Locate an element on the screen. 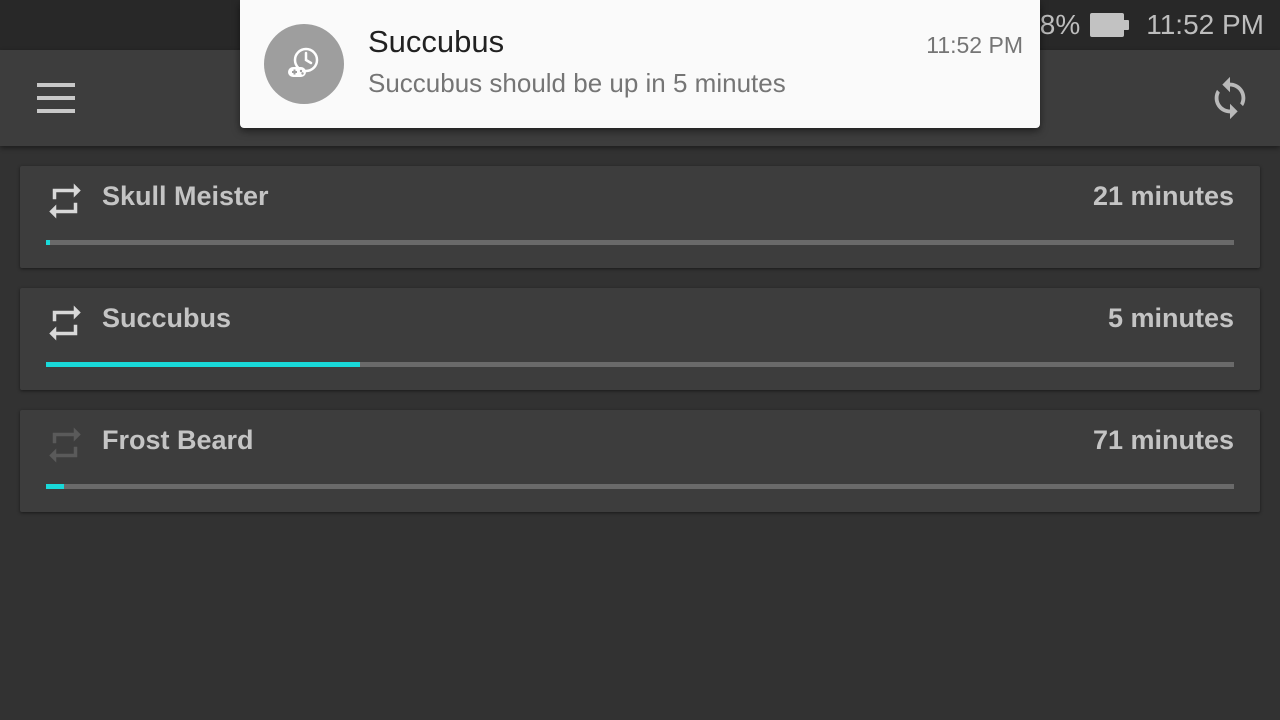 The image size is (1280, 720). timer-name: Frost Beard is located at coordinates (178, 440).